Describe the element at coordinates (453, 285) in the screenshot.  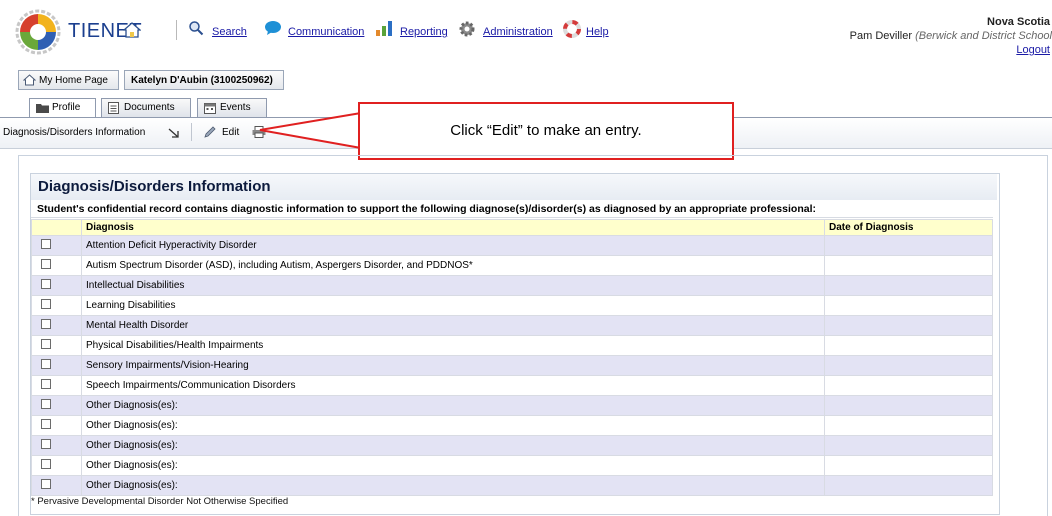
I see `diagnosis-cell: Intellectual Disabilities` at that location.